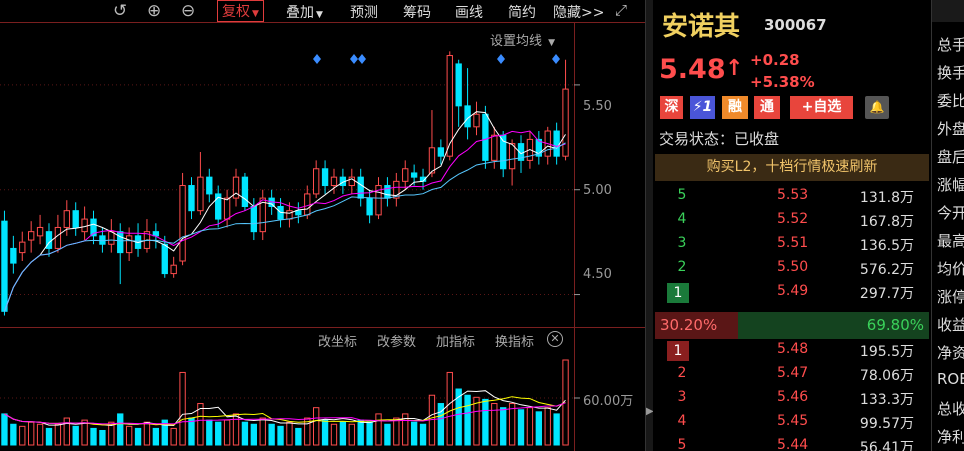 Image resolution: width=964 pixels, height=451 pixels. I want to click on sell-row: 5 5.53 131.8万, so click(792, 198).